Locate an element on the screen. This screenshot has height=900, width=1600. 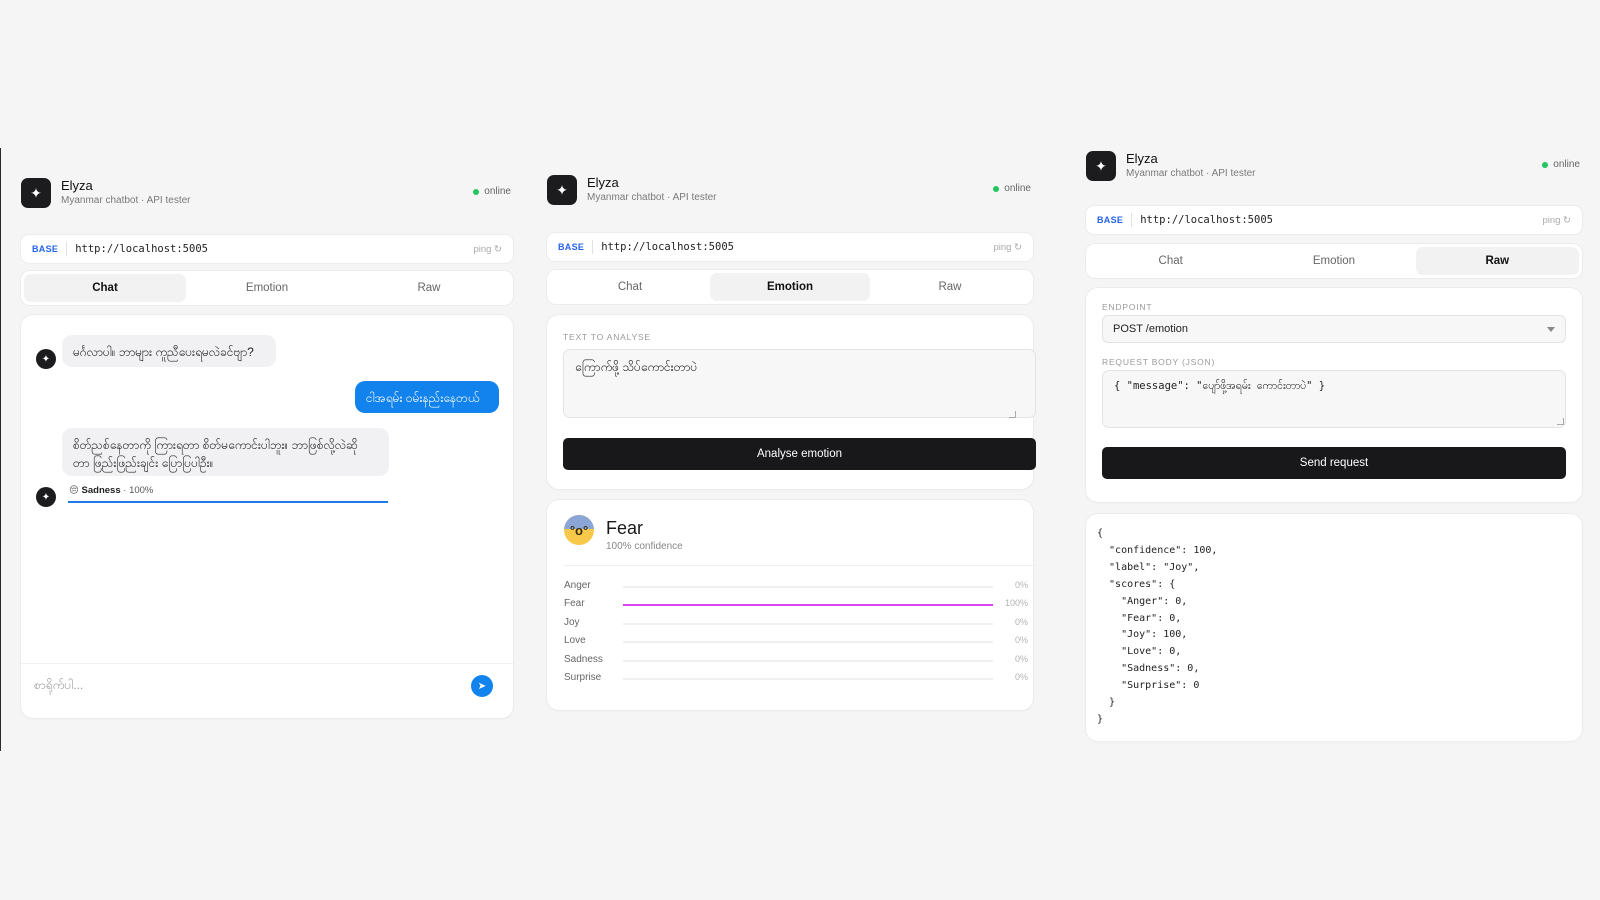
emotion-tag-bar is located at coordinates (228, 502).